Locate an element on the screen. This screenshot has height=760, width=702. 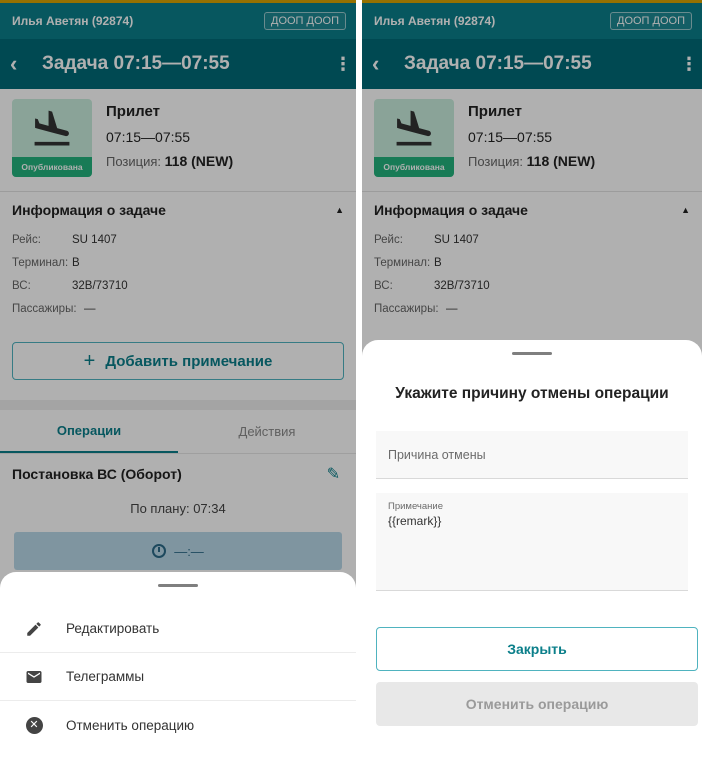
menu-item-label: Редактировать is located at coordinates (113, 628).